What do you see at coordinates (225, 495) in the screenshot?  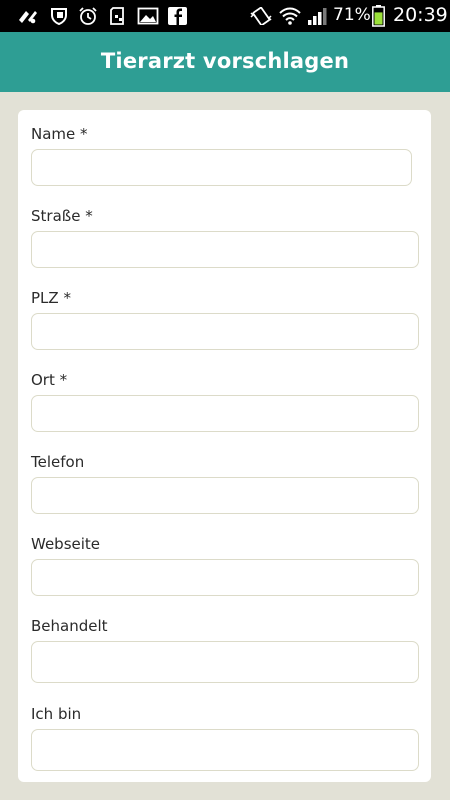 I see `phone-input` at bounding box center [225, 495].